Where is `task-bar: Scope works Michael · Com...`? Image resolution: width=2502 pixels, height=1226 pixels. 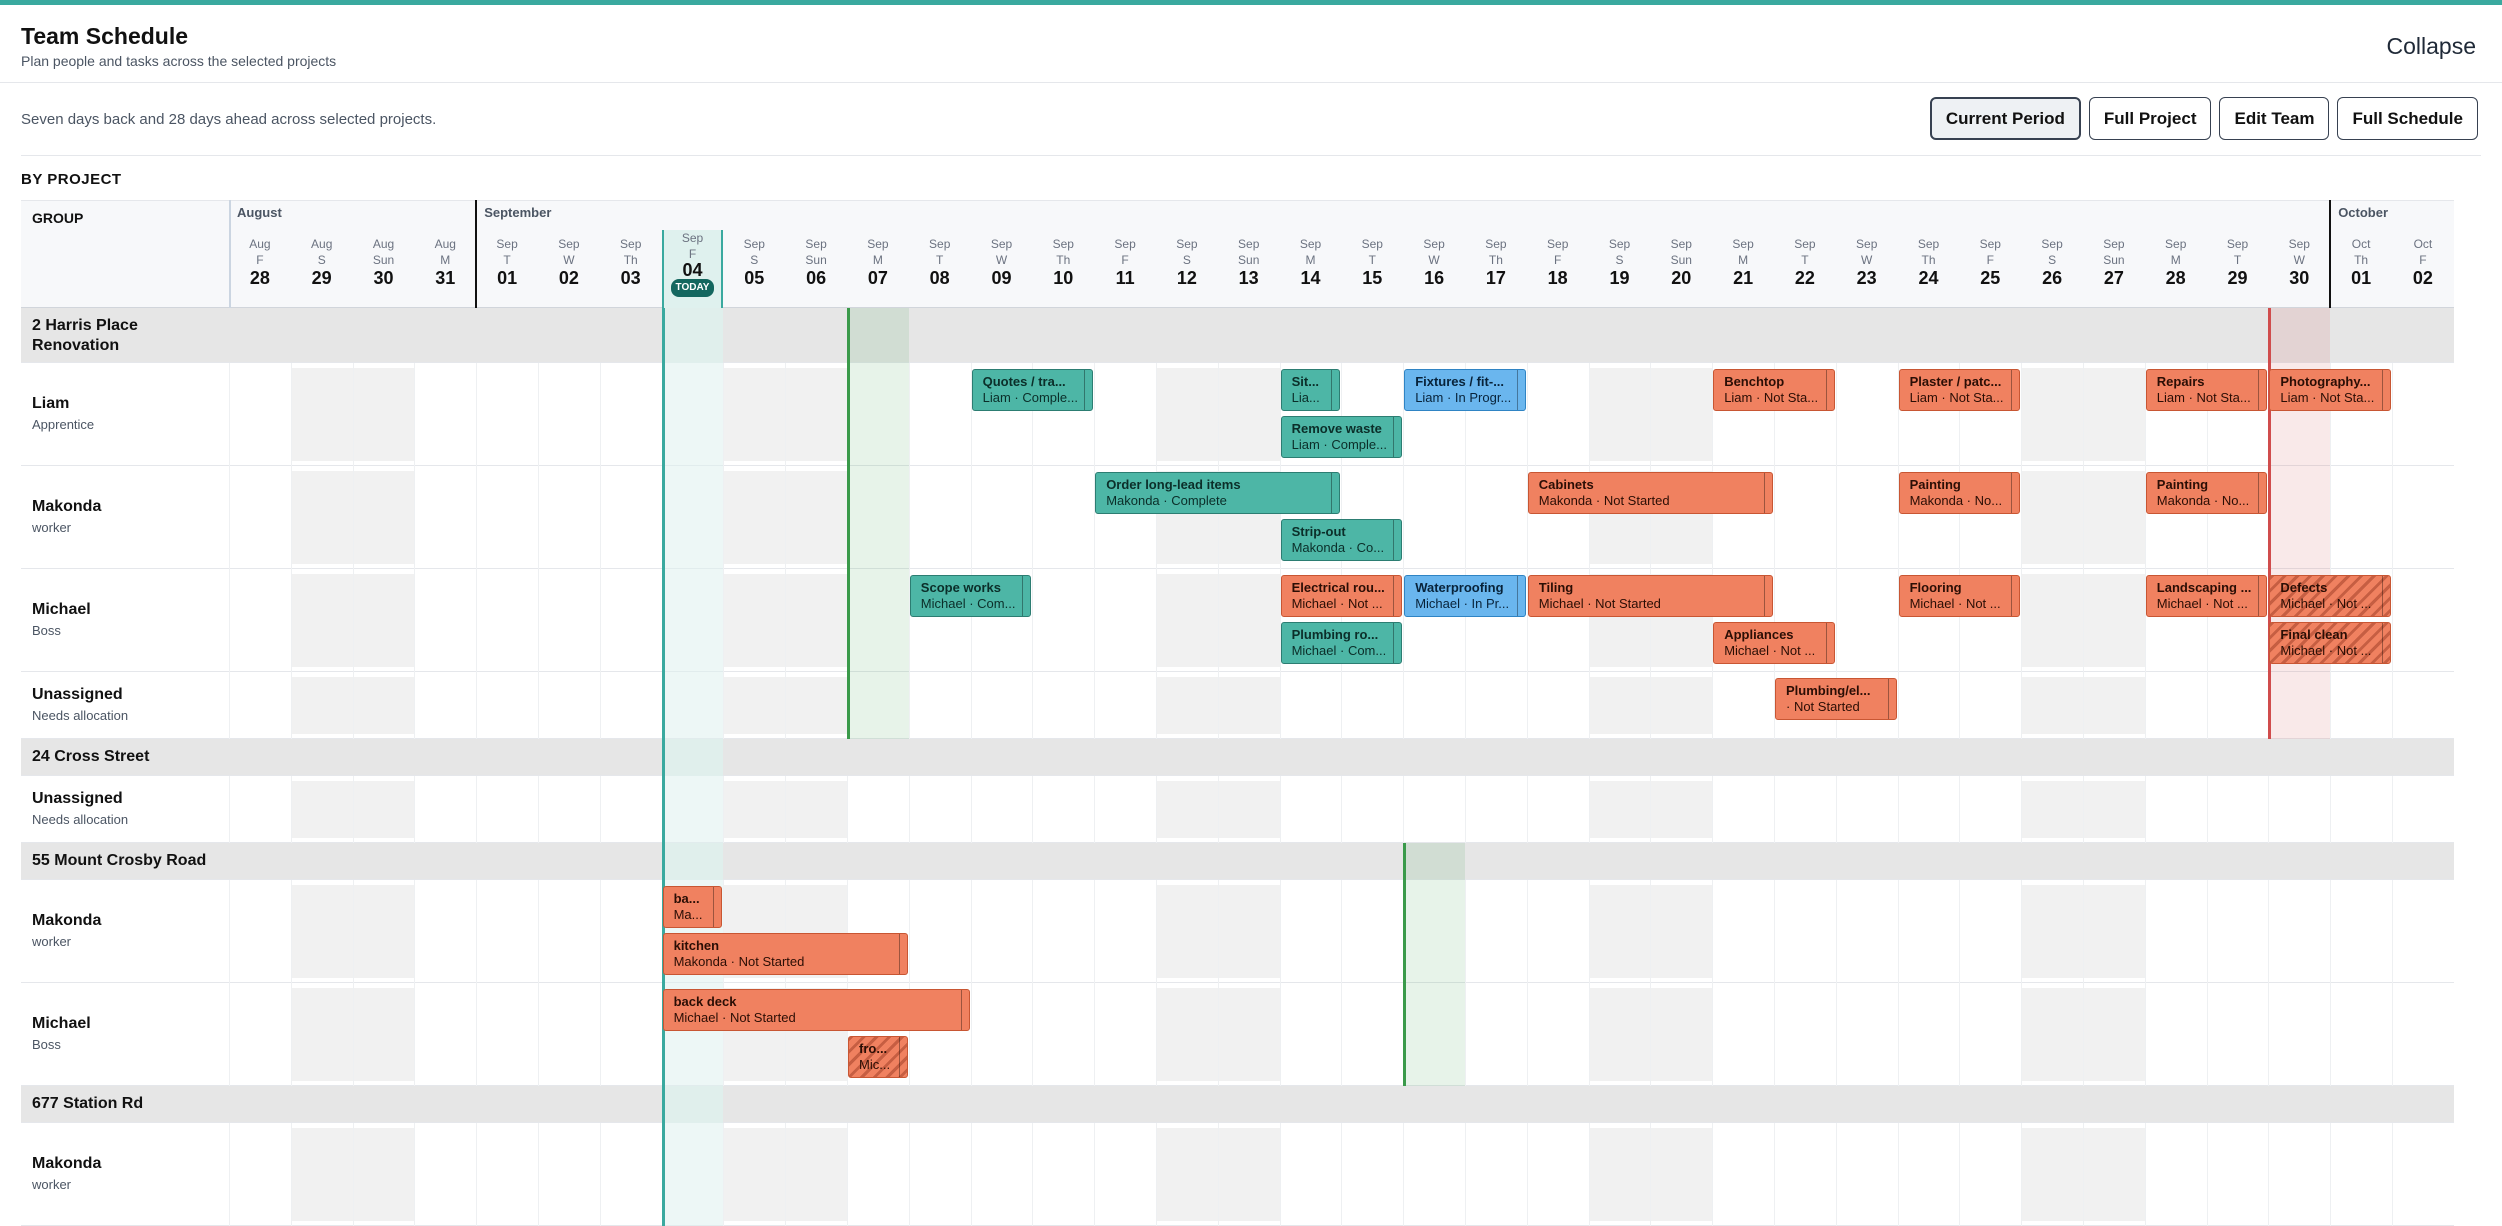 task-bar: Scope works Michael · Com... is located at coordinates (970, 596).